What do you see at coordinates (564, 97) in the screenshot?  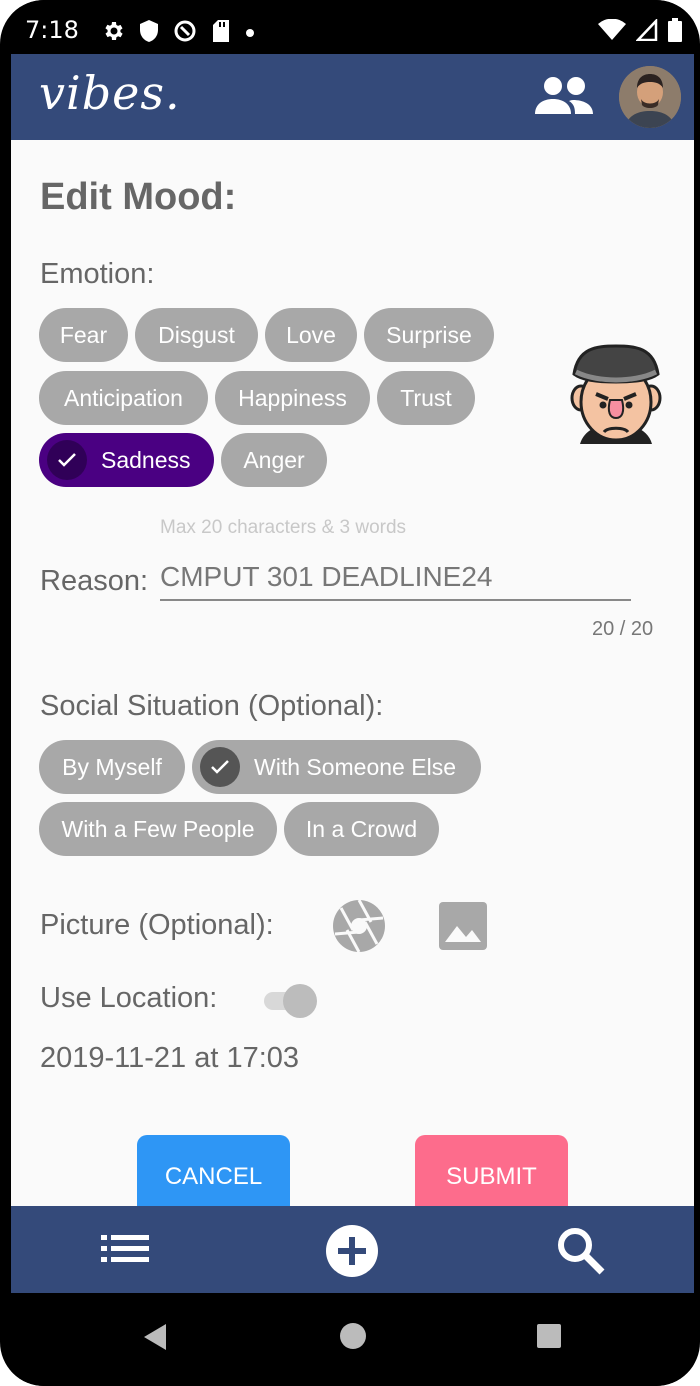 I see `friends-icon` at bounding box center [564, 97].